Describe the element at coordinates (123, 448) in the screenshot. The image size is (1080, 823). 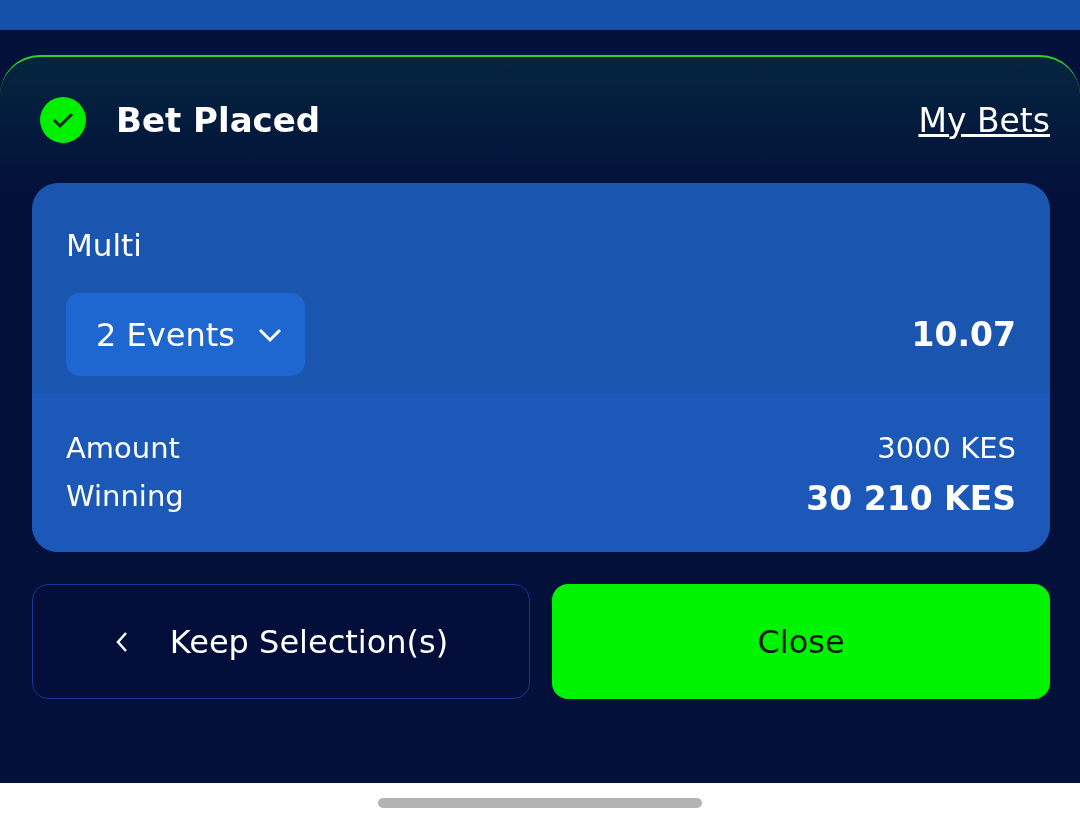
I see `row-label: Amount` at that location.